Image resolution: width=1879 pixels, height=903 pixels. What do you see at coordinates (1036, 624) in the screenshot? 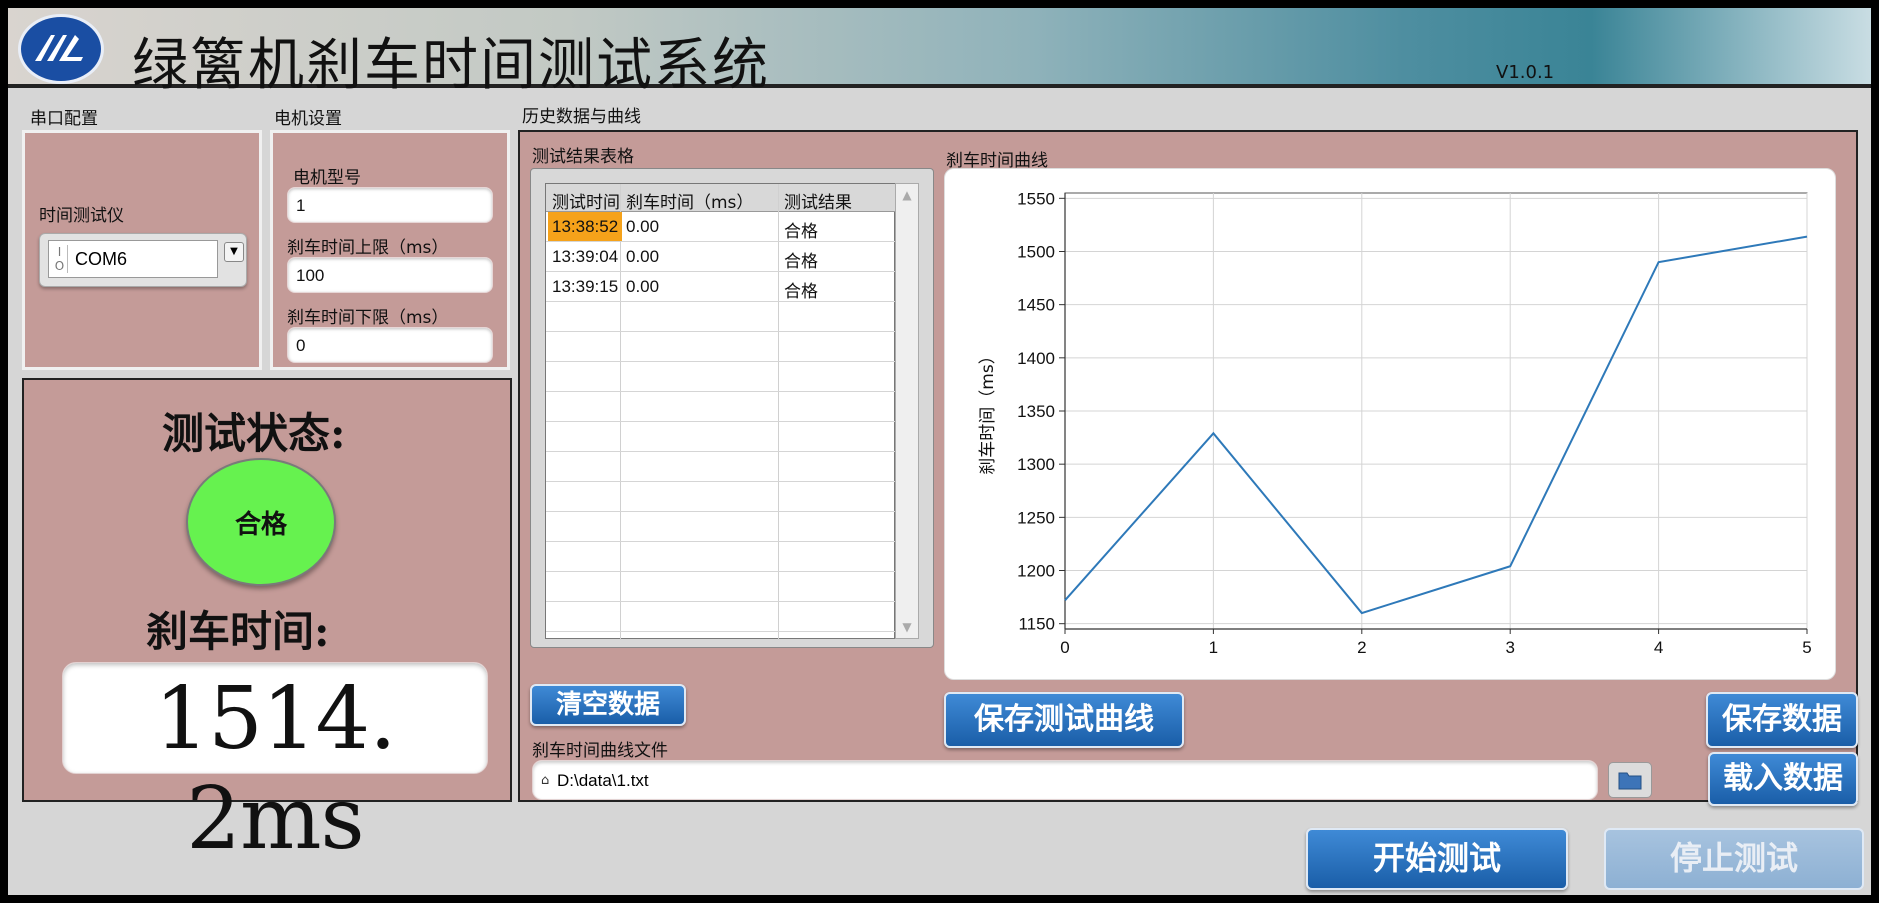
I see `y-tick-label: 1150` at bounding box center [1036, 624].